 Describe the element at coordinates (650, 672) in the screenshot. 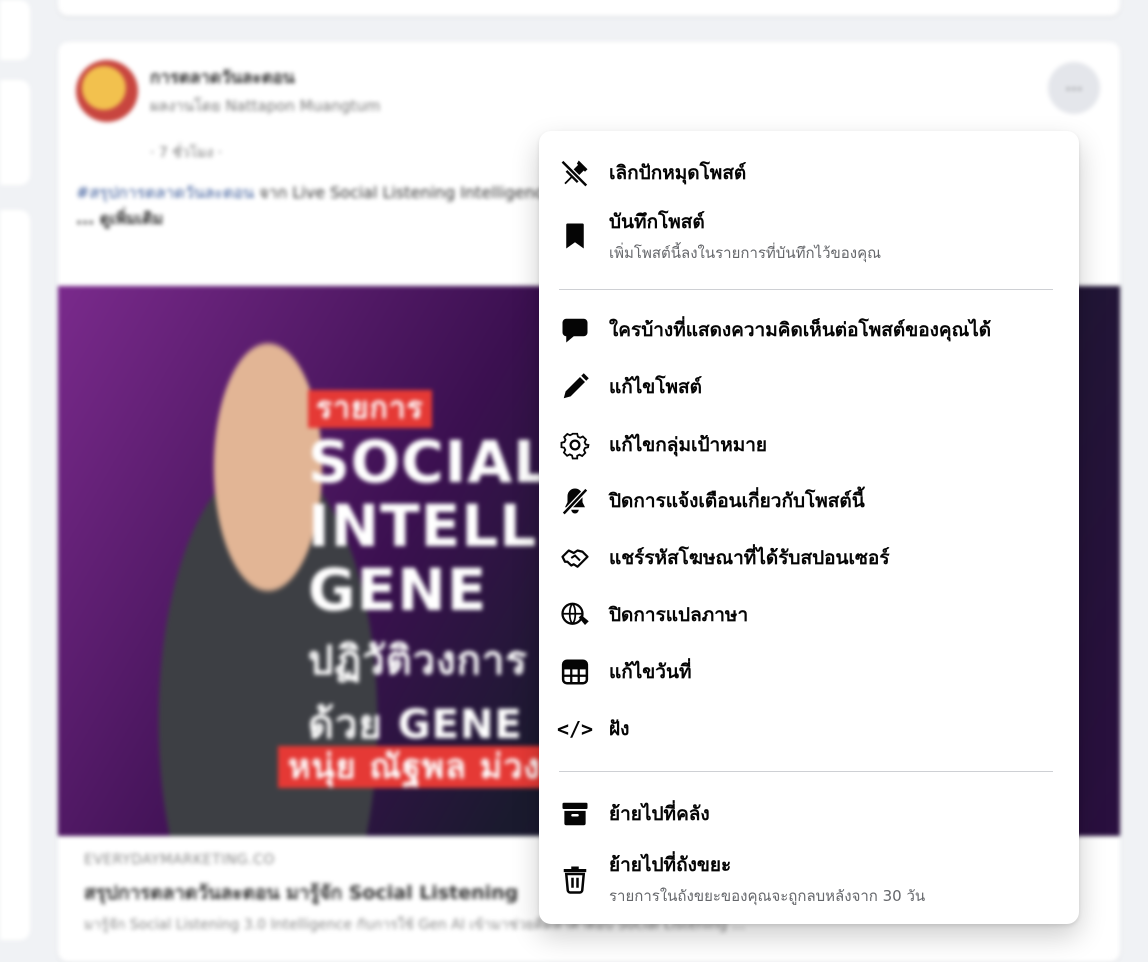

I see `menu-item-label: แก้ไขวันที่` at that location.